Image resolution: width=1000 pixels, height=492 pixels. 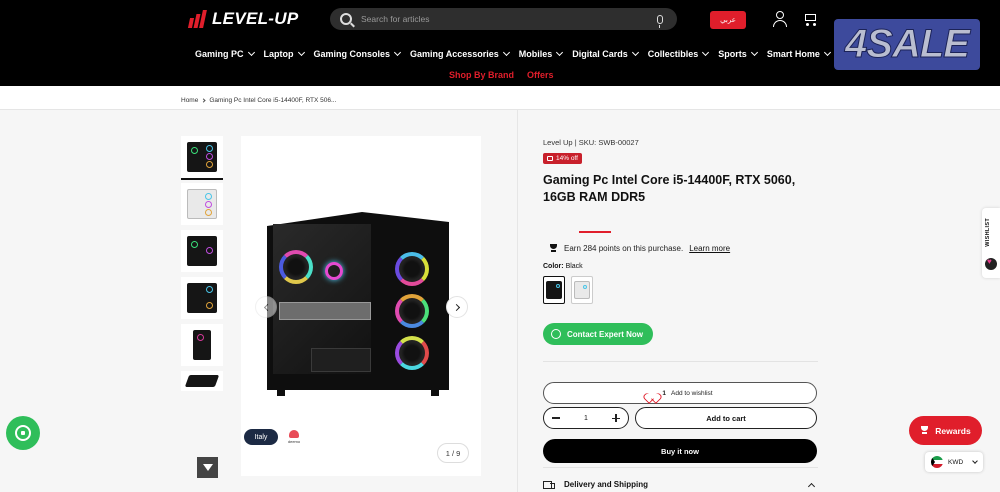 I want to click on quantity-value: 1, so click(x=586, y=418).